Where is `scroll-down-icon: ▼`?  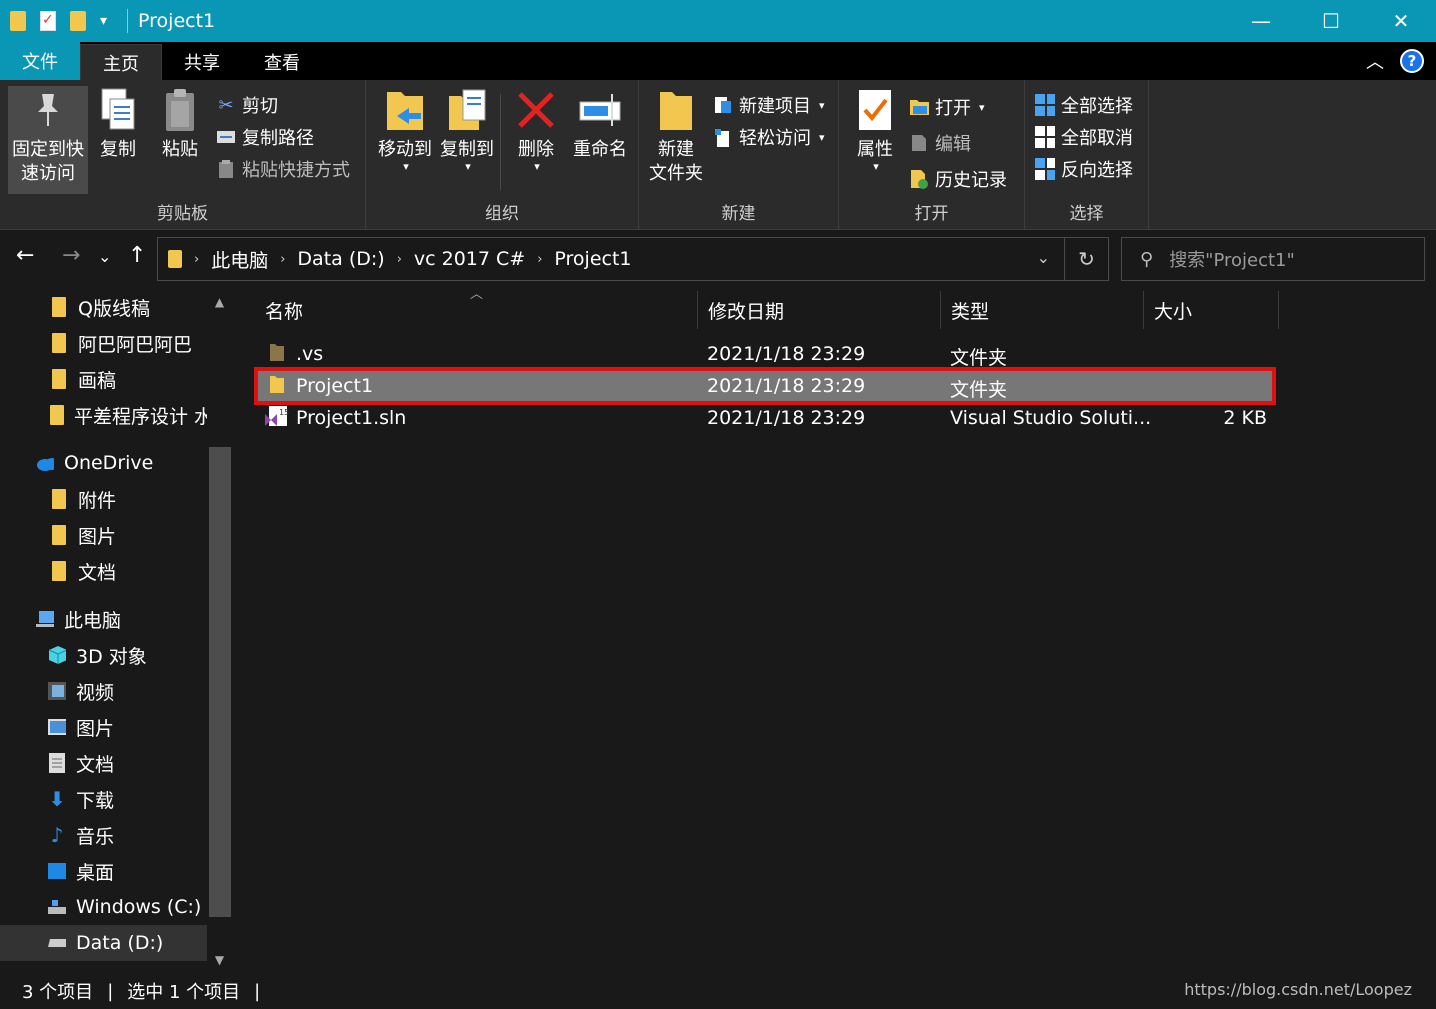 scroll-down-icon: ▼ is located at coordinates (219, 960).